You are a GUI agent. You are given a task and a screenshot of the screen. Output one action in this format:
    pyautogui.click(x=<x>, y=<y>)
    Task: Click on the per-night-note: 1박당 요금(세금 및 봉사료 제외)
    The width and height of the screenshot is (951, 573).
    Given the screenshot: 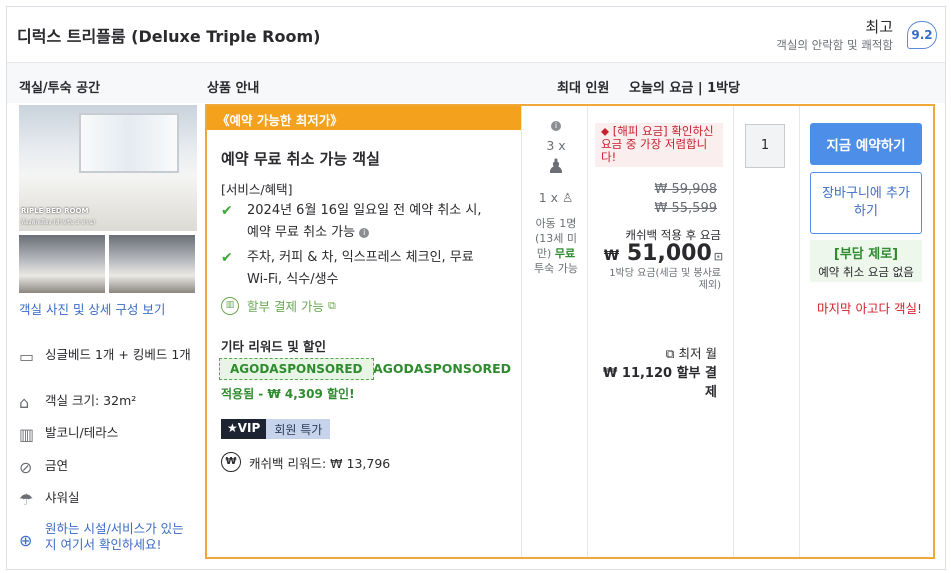 What is the action you would take?
    pyautogui.click(x=665, y=279)
    